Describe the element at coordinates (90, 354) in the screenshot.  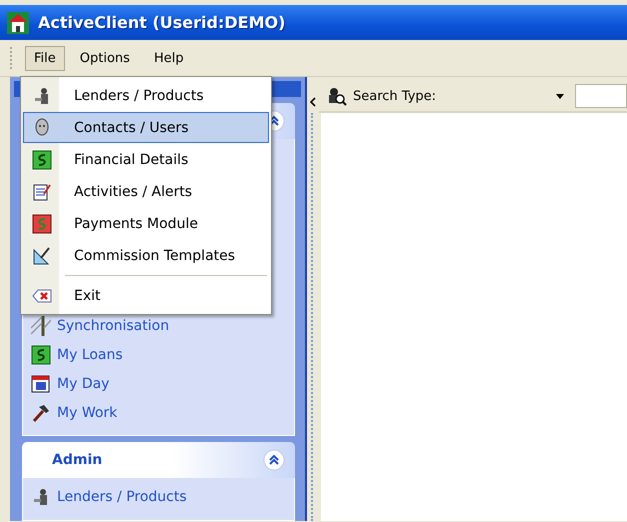
I see `sidebar-link: My Loans` at that location.